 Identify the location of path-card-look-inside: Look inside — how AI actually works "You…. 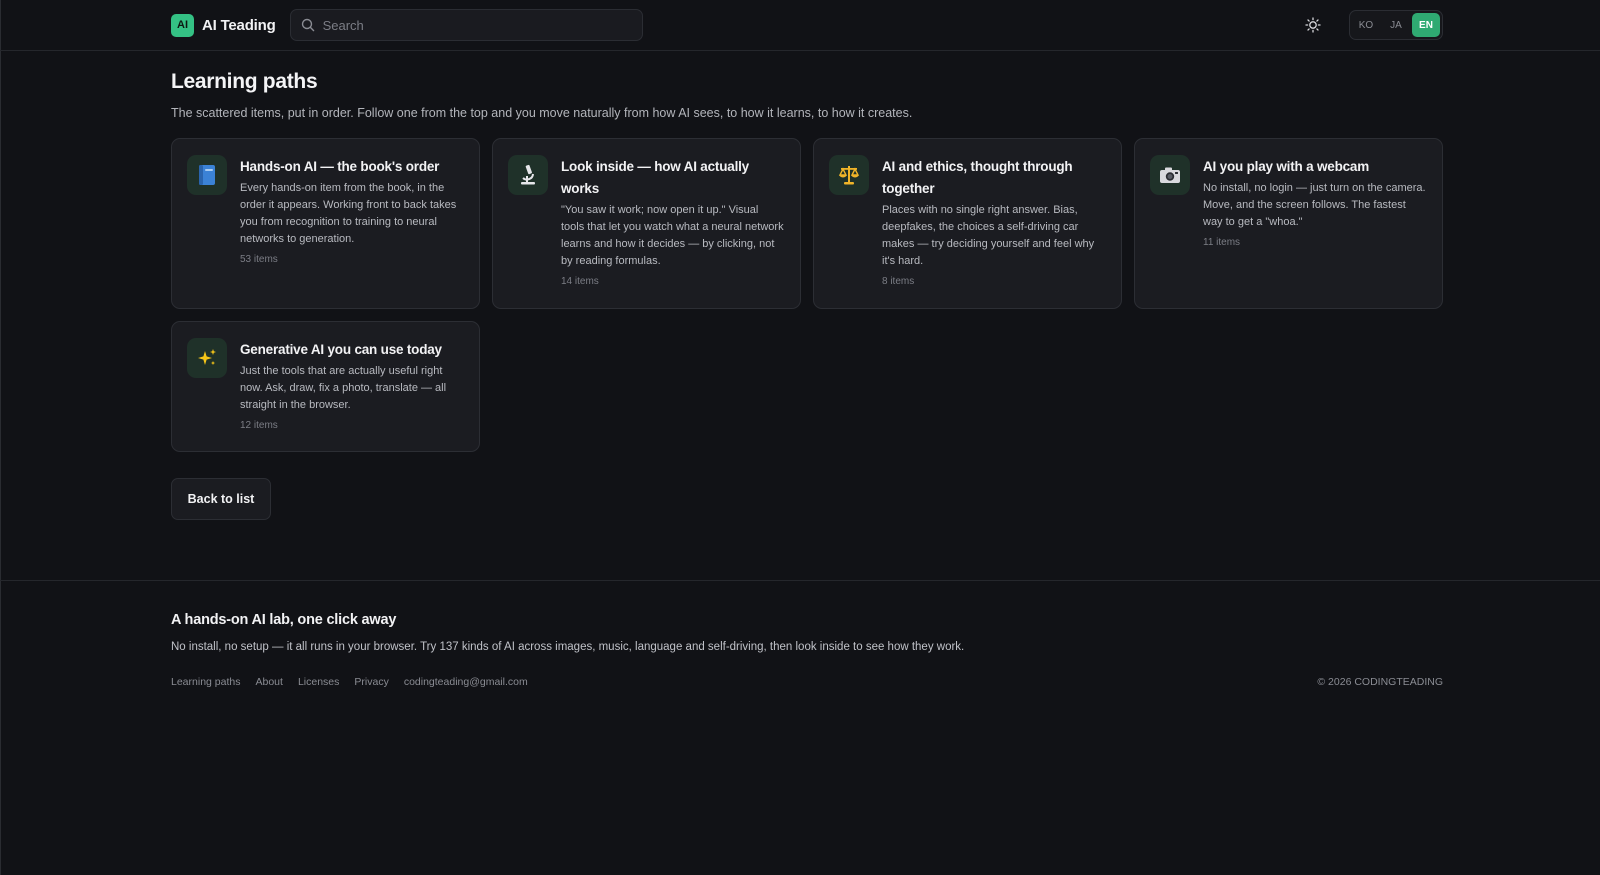
(646, 223).